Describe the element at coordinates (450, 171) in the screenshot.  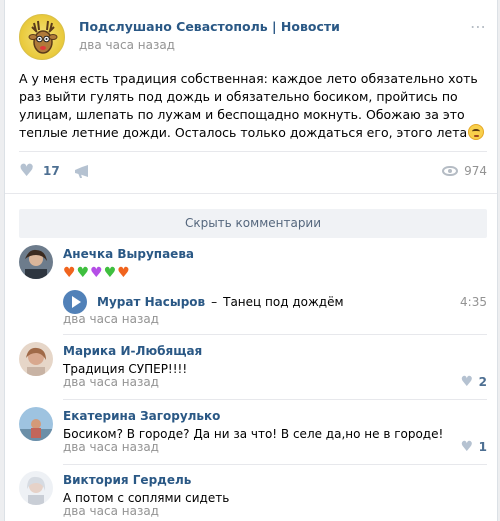
I see `eye-icon` at that location.